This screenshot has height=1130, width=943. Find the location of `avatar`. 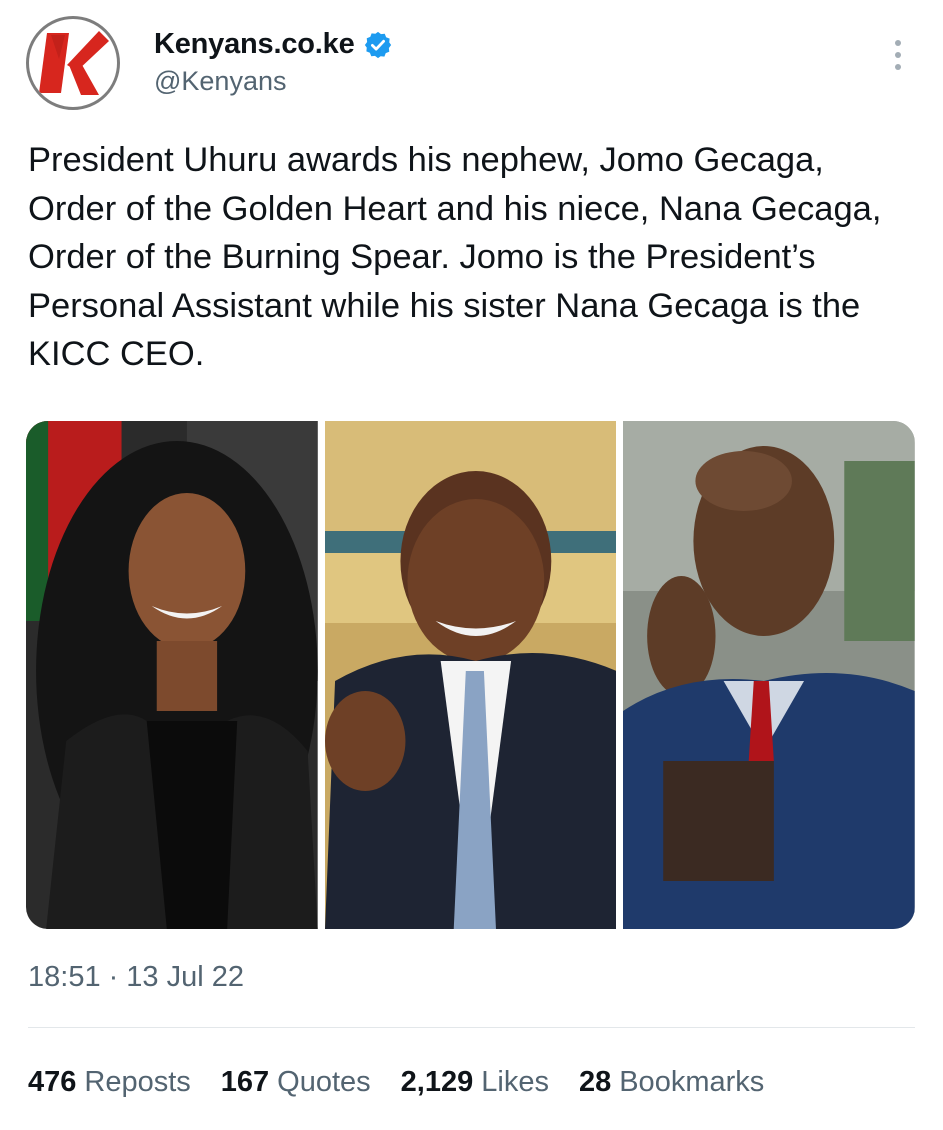

avatar is located at coordinates (73, 63).